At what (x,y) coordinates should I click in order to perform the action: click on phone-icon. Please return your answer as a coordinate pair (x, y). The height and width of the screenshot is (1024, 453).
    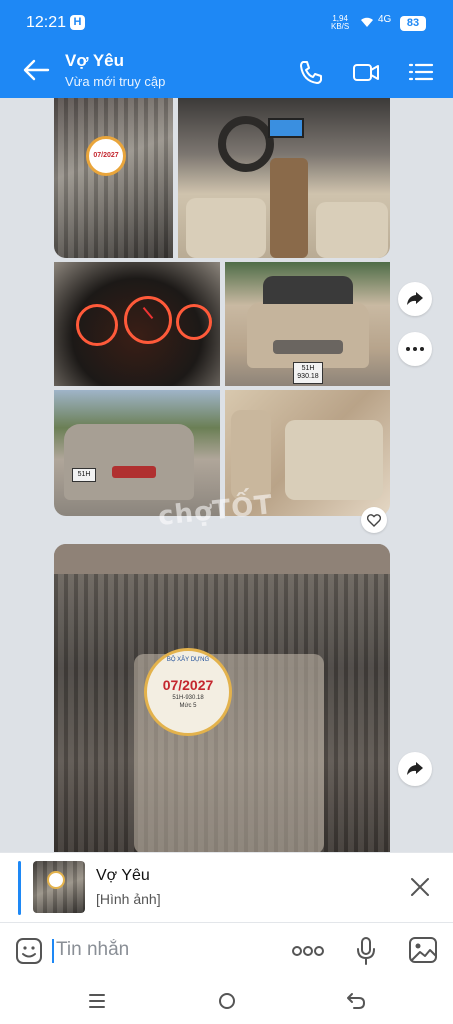
    Looking at the image, I should click on (311, 72).